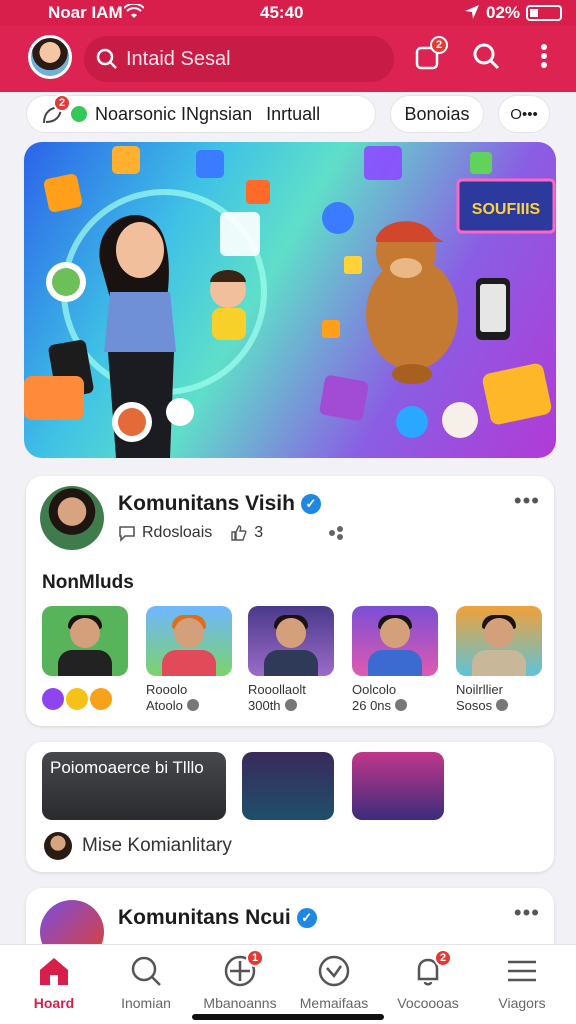  I want to click on more-options-button-2: •••, so click(527, 913).